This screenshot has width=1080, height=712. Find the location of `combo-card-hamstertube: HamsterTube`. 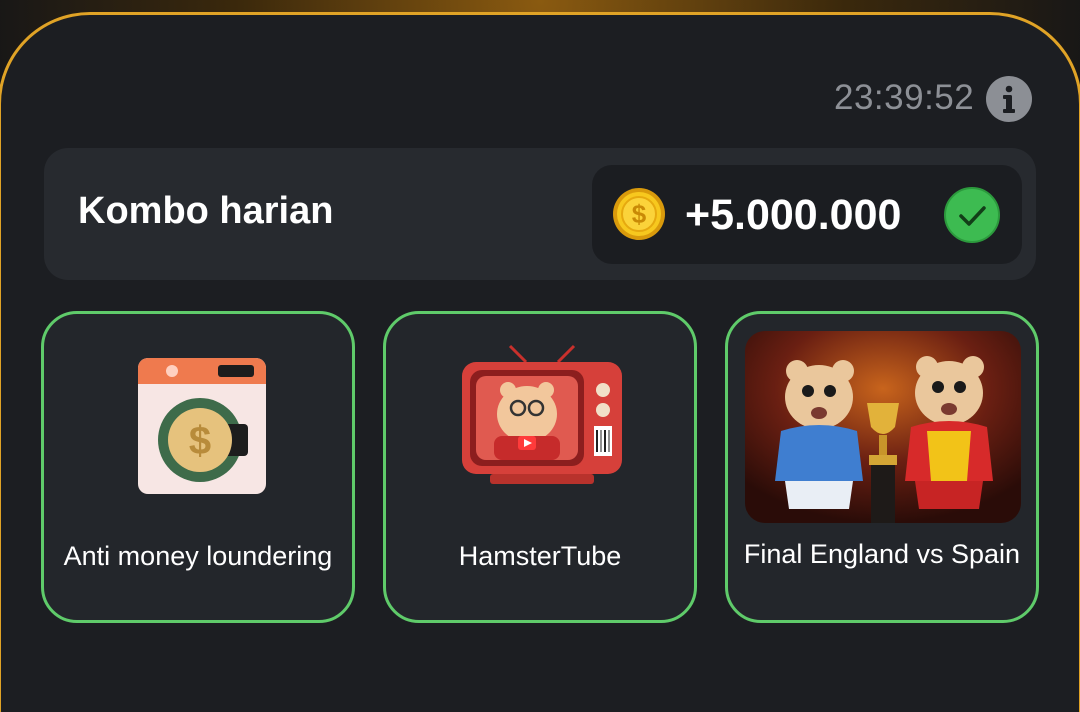

combo-card-hamstertube: HamsterTube is located at coordinates (540, 467).